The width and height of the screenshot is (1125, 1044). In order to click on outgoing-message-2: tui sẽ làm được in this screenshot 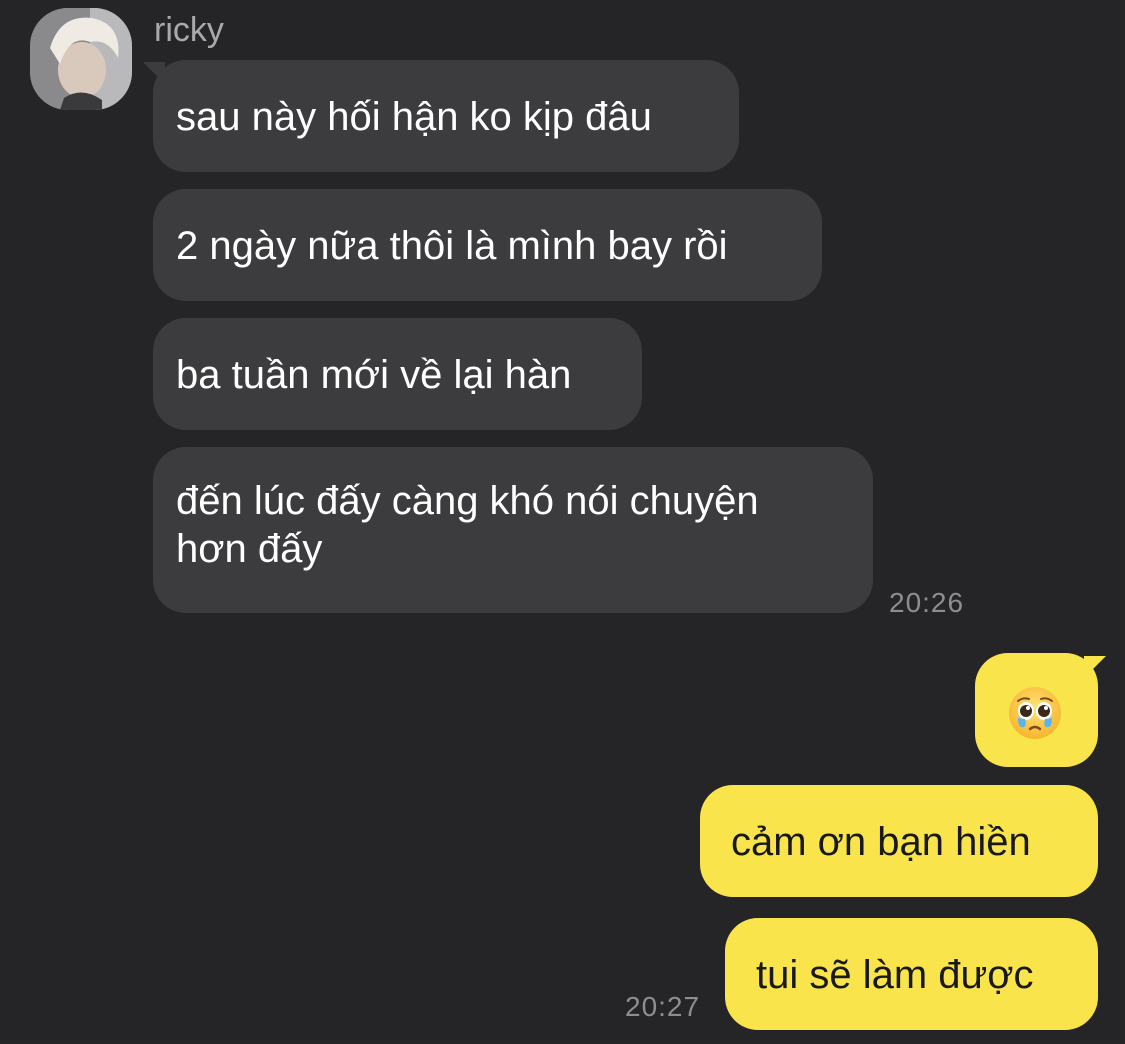, I will do `click(911, 974)`.